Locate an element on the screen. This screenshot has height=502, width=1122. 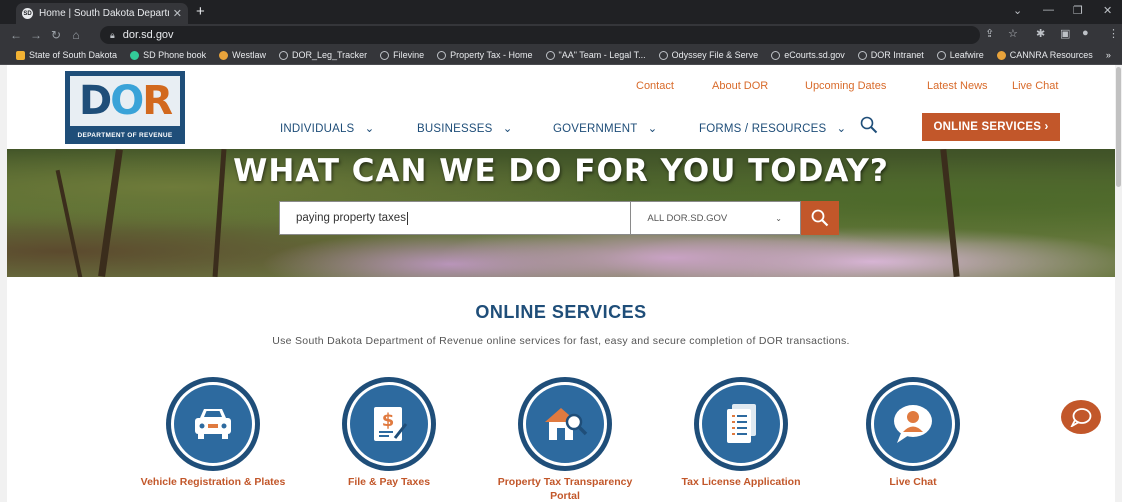
house-search-icon is located at coordinates (566, 424).